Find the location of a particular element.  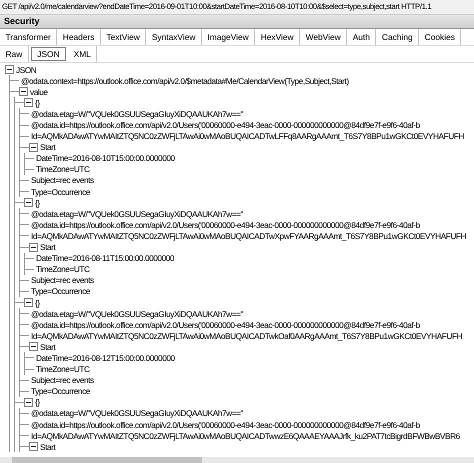

tree-node-label: value is located at coordinates (38, 91).